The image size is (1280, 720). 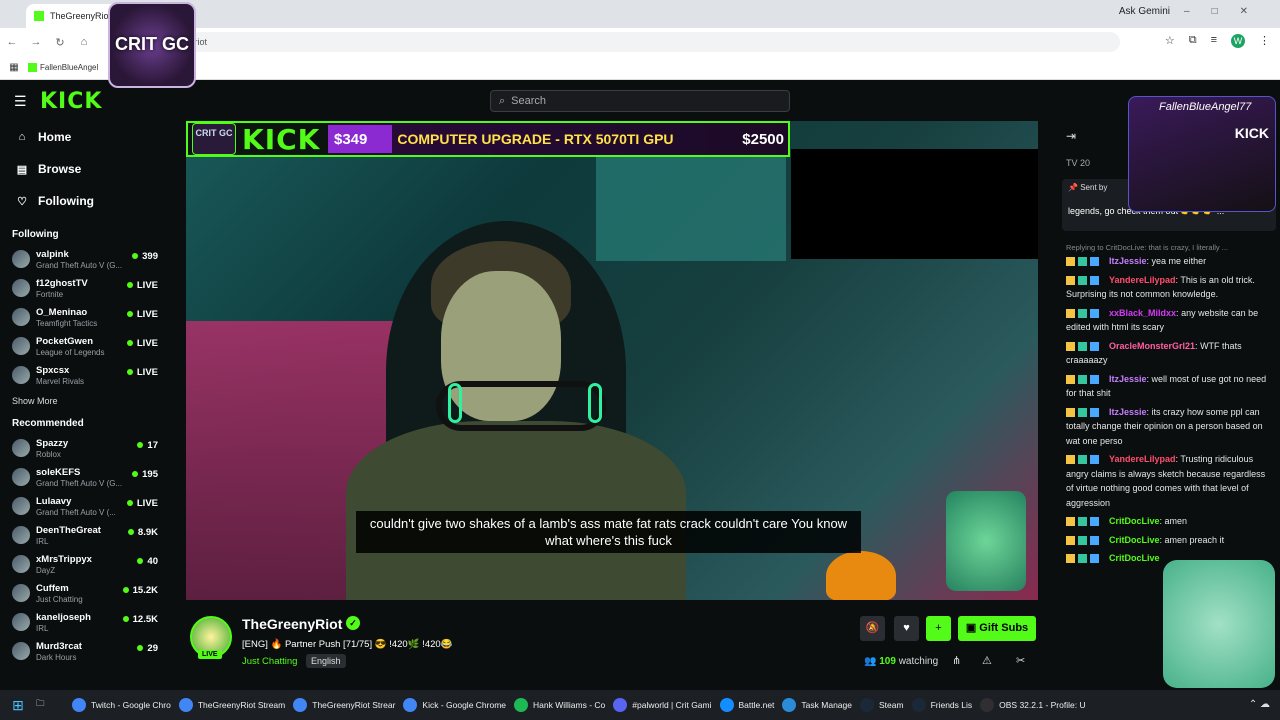 I want to click on kick-favicon-icon, so click(x=39, y=16).